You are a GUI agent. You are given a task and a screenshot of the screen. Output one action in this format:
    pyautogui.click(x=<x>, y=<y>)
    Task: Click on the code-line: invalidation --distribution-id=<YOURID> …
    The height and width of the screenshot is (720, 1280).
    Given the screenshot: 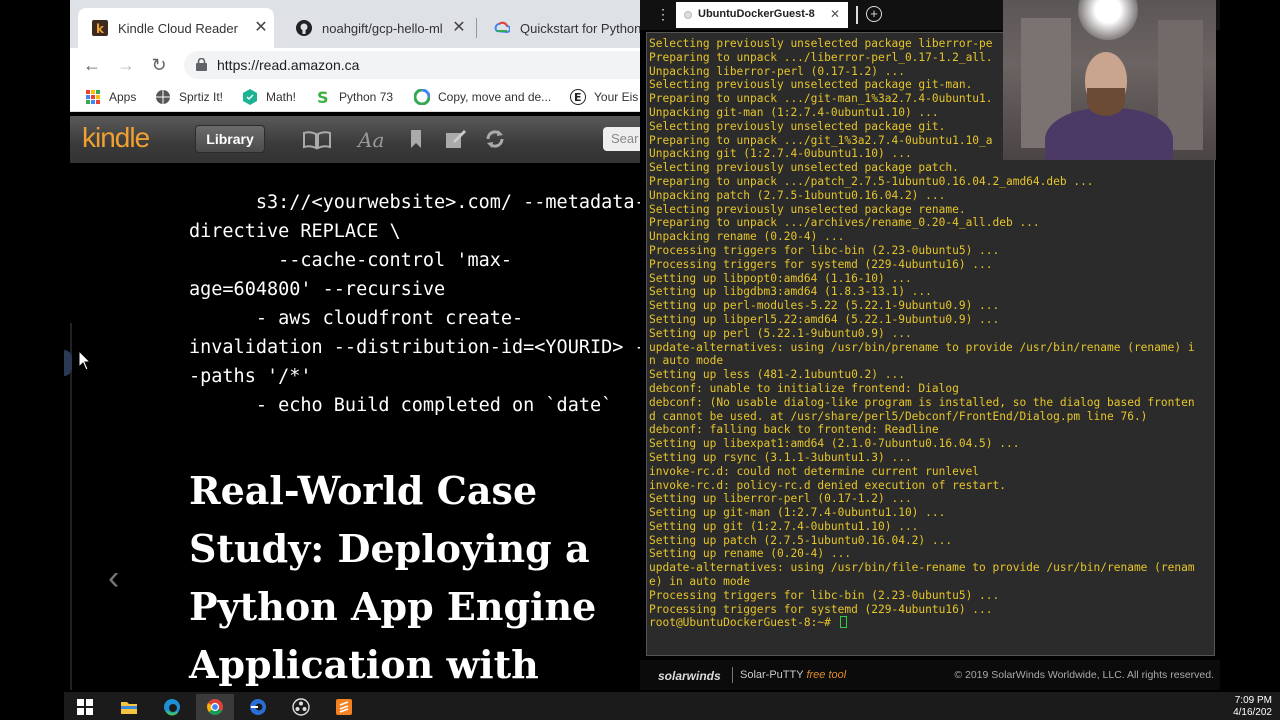 What is the action you would take?
    pyautogui.click(x=414, y=347)
    